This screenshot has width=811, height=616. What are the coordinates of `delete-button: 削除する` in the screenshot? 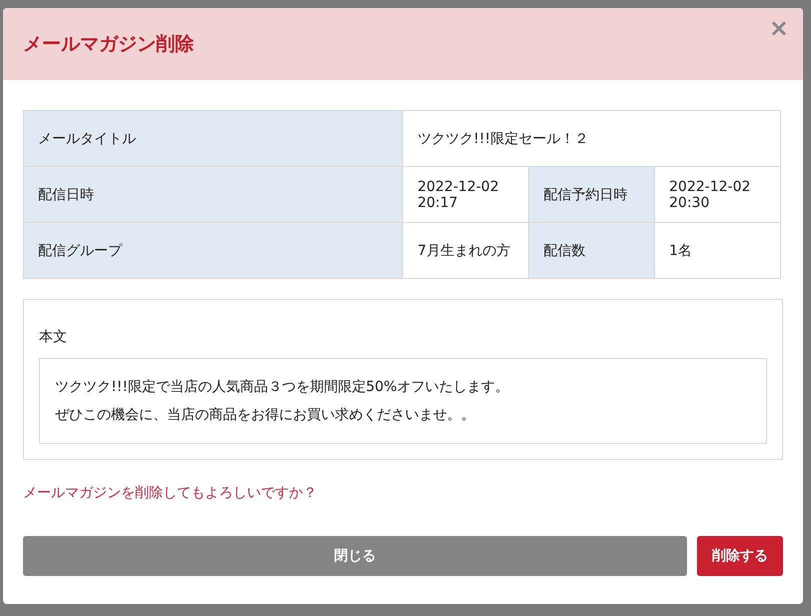 It's located at (740, 556).